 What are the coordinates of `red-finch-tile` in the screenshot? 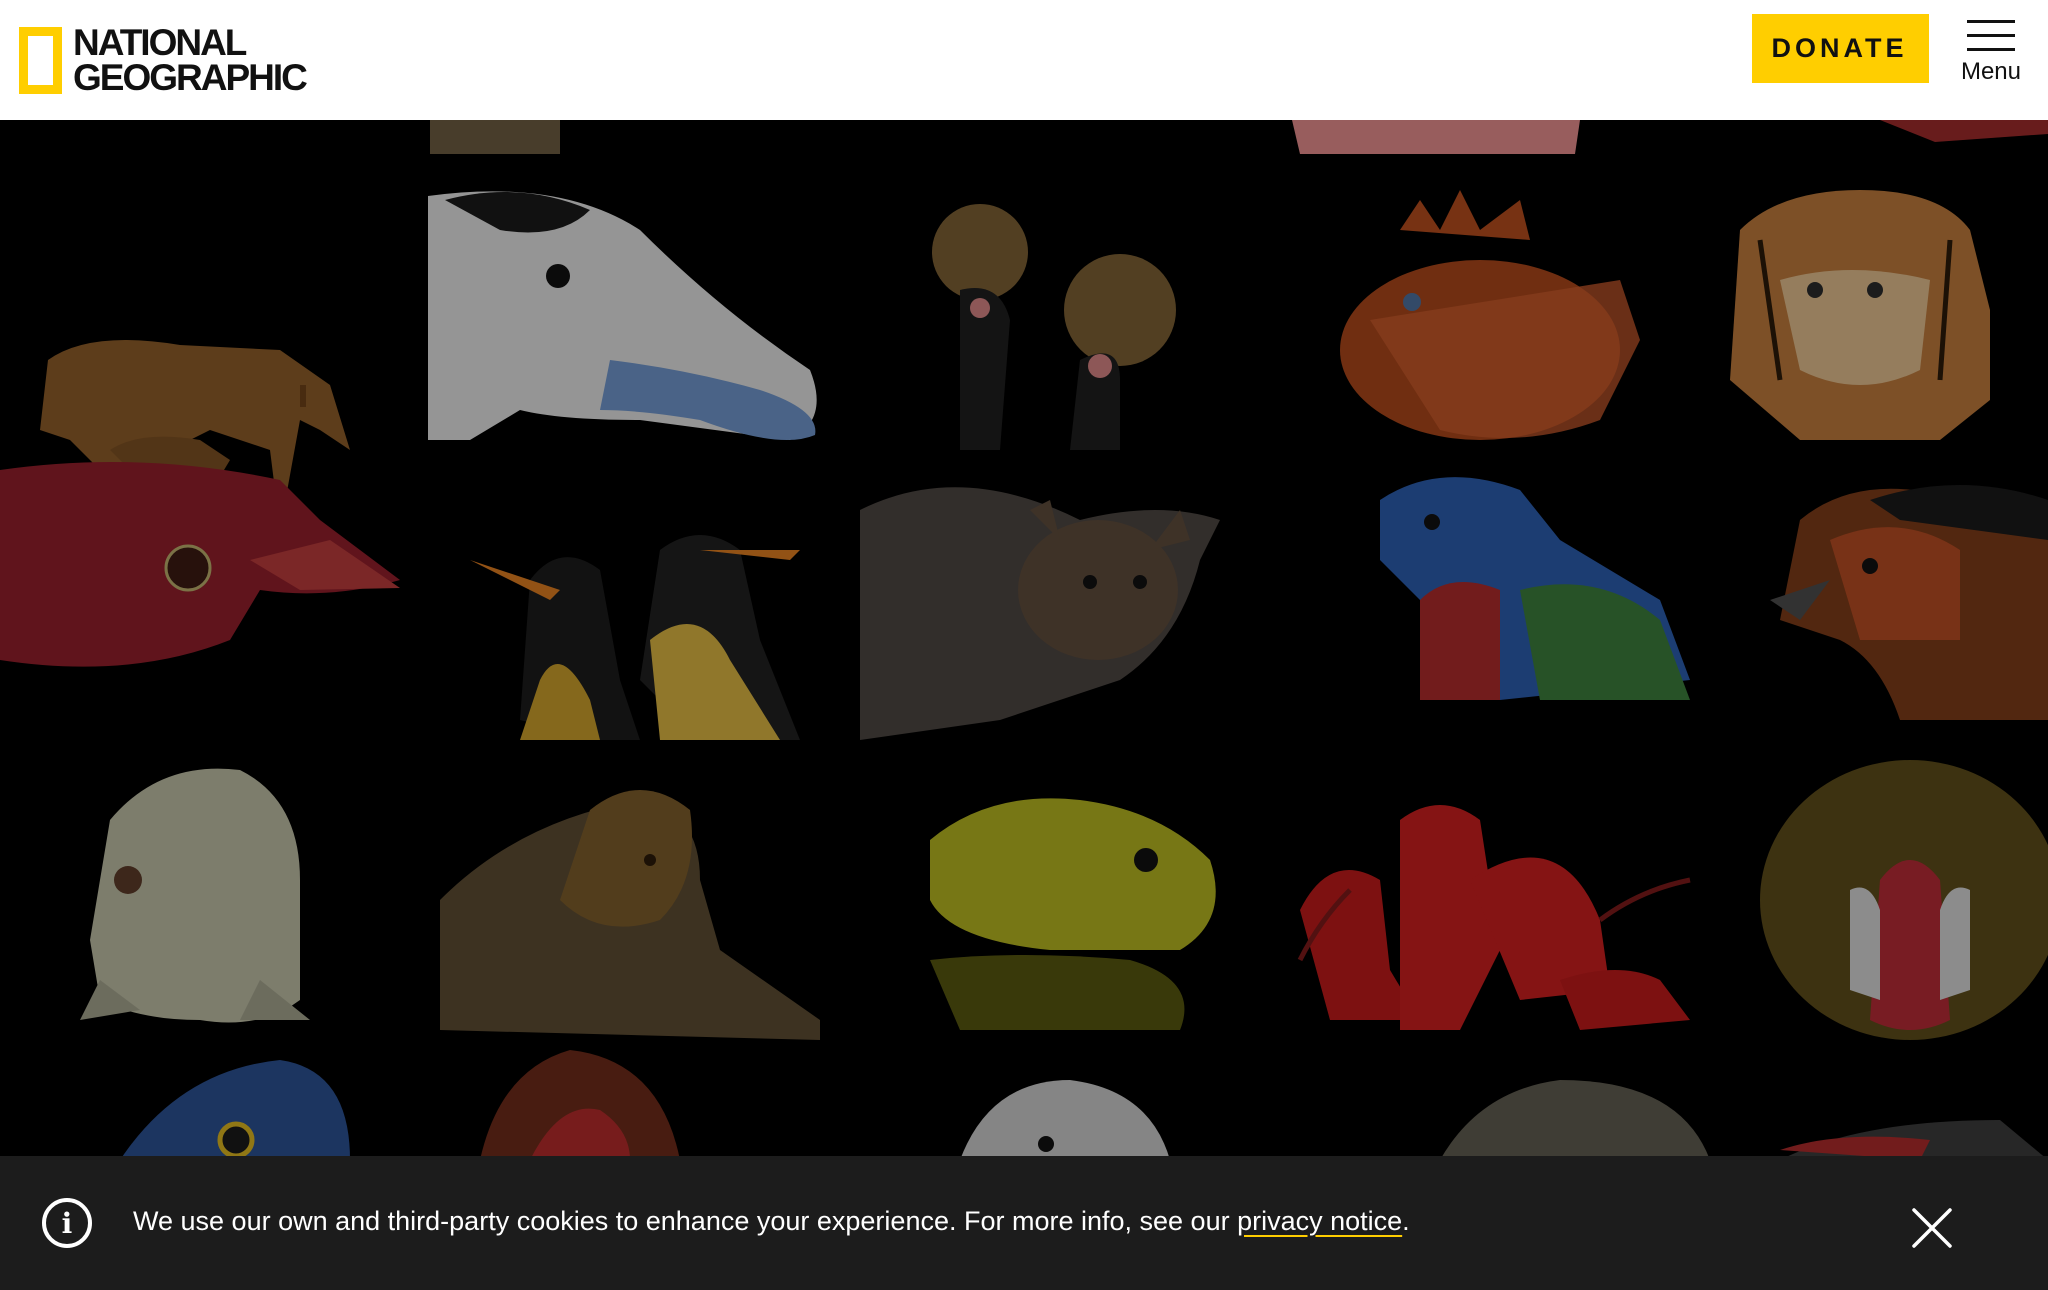 It's located at (200, 564).